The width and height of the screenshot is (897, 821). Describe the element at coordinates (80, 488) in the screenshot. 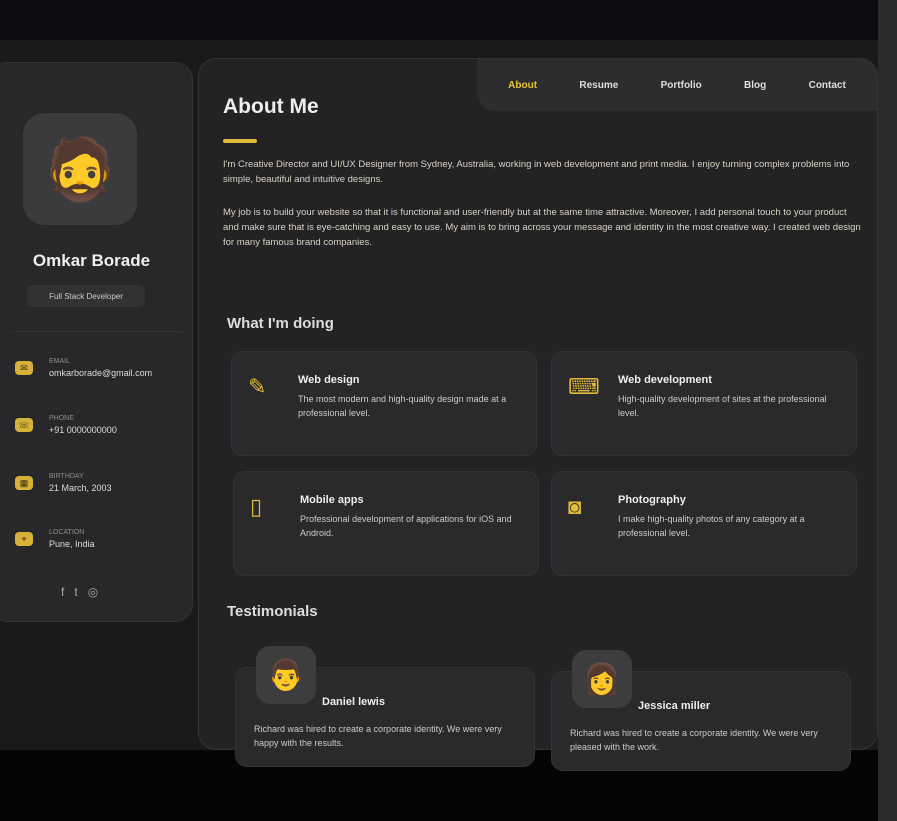

I see `contact-value: 21 March, 2003` at that location.